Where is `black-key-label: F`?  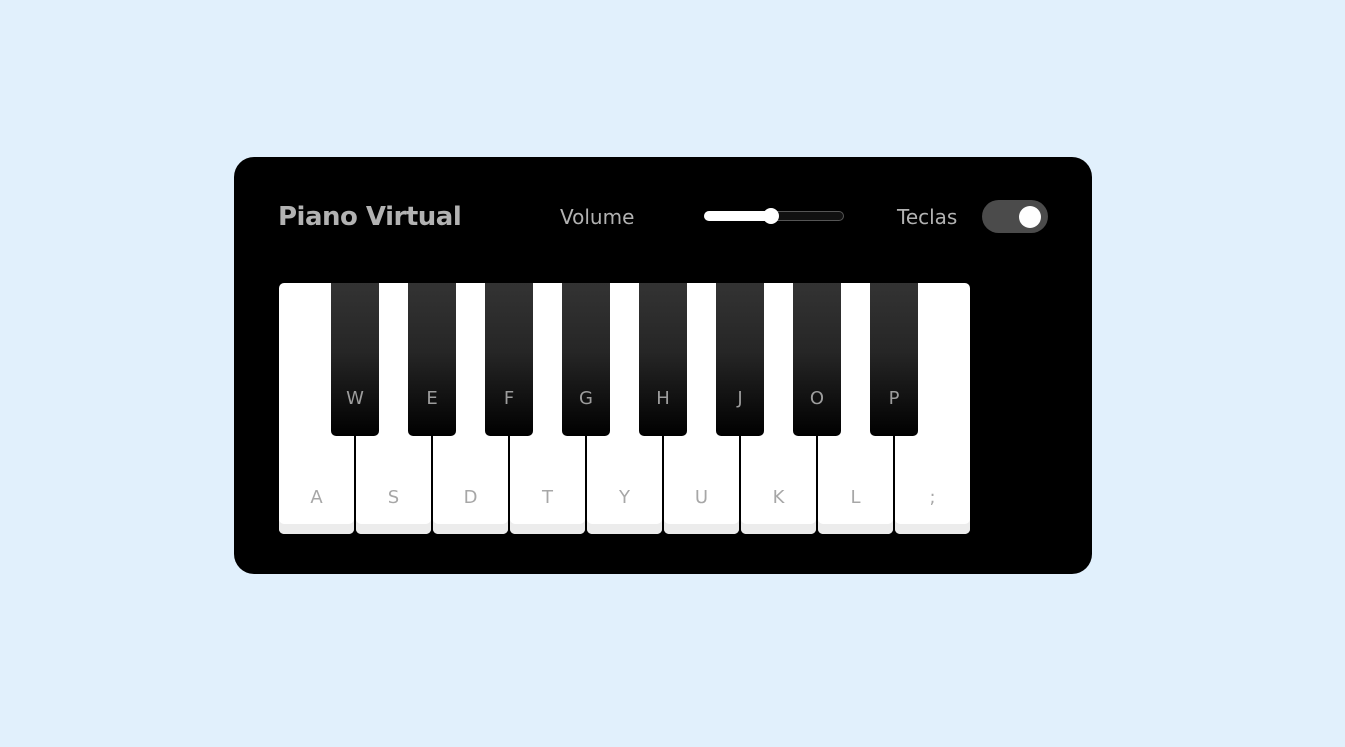
black-key-label: F is located at coordinates (509, 398).